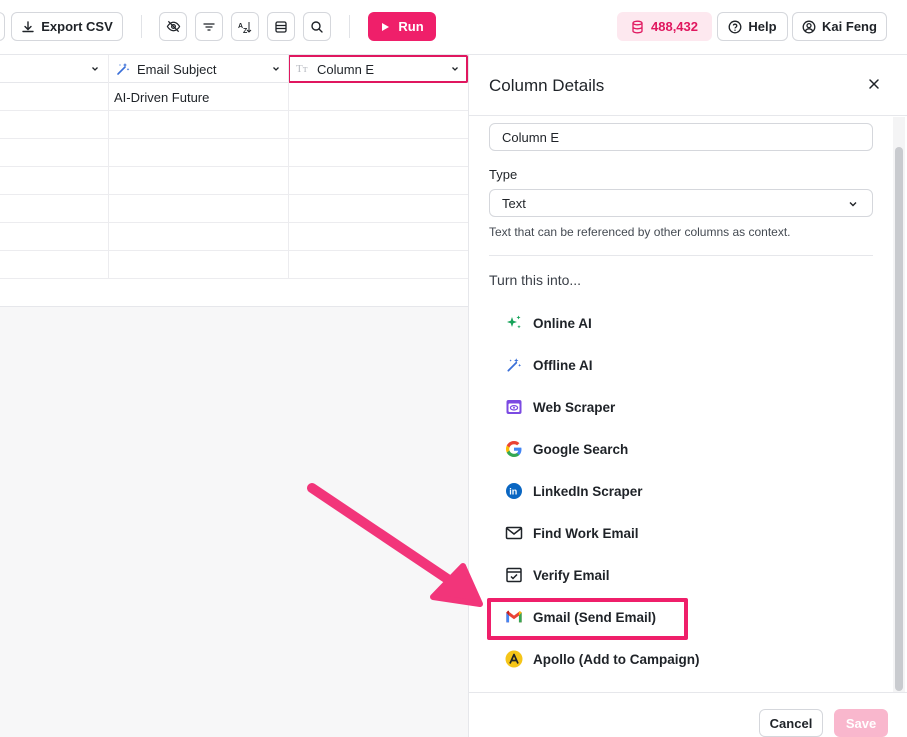 The image size is (907, 737). I want to click on hide-columns-button, so click(173, 26).